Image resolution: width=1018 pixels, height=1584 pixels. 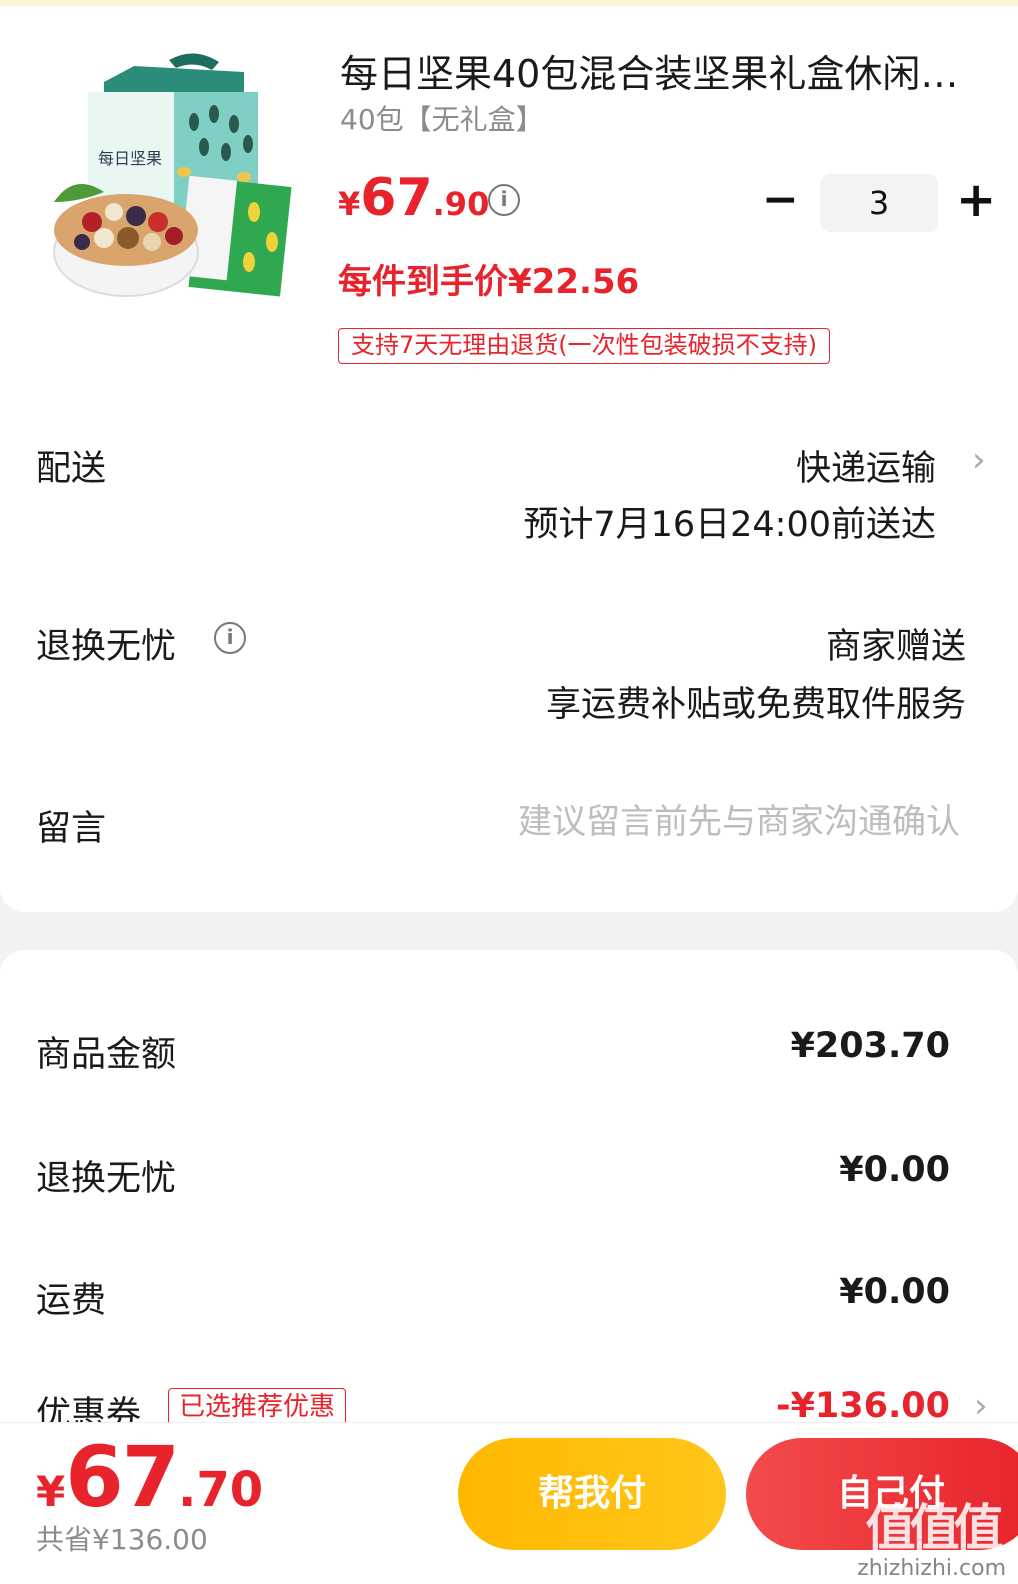 What do you see at coordinates (106, 1179) in the screenshot?
I see `worry-fee-label: 退换无忧` at bounding box center [106, 1179].